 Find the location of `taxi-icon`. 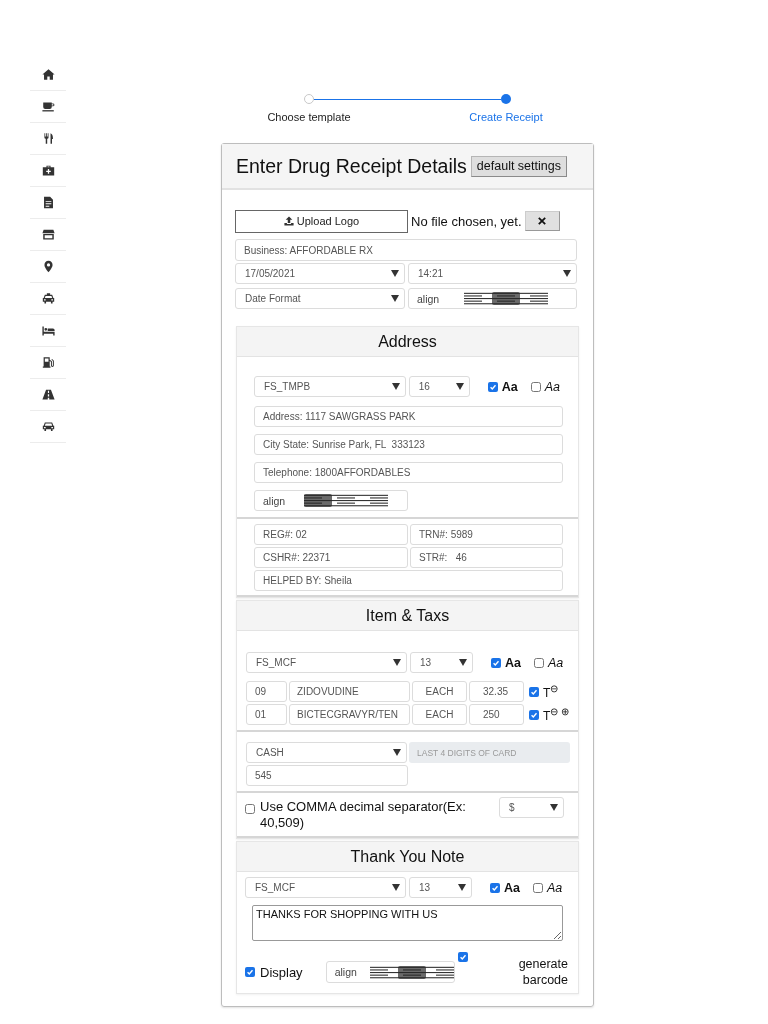

taxi-icon is located at coordinates (48, 298).